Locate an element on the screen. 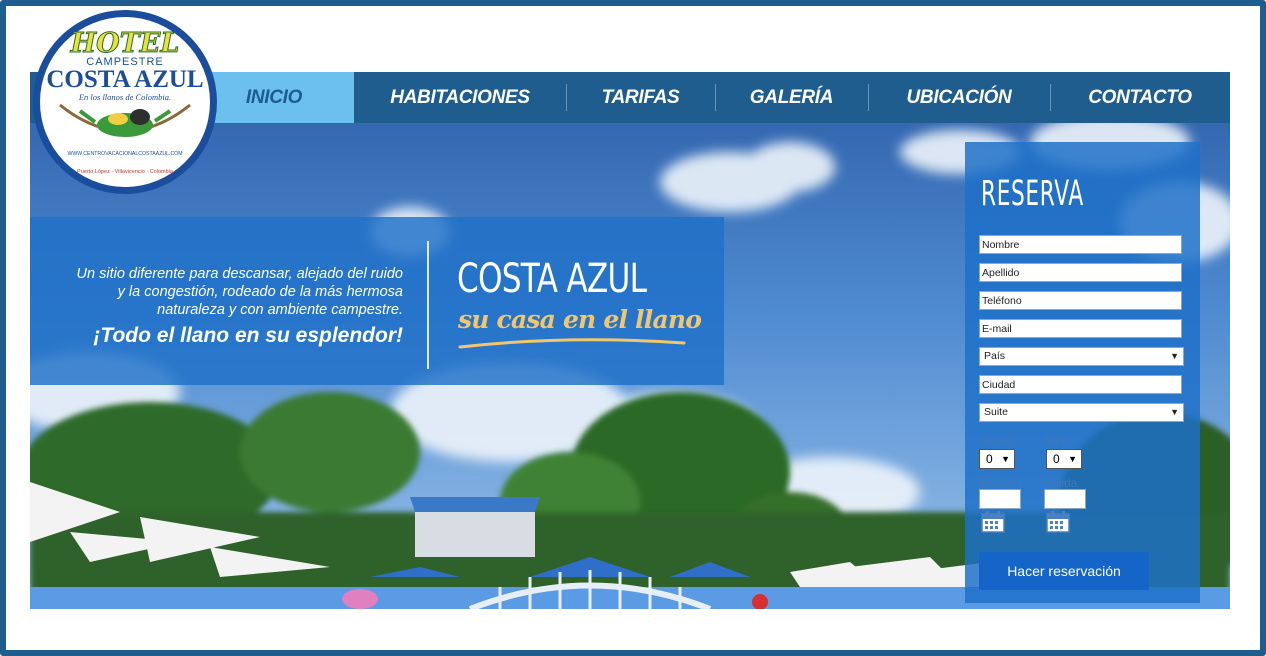 The width and height of the screenshot is (1266, 656). logo-hotel-text: HOTEL is located at coordinates (125, 43).